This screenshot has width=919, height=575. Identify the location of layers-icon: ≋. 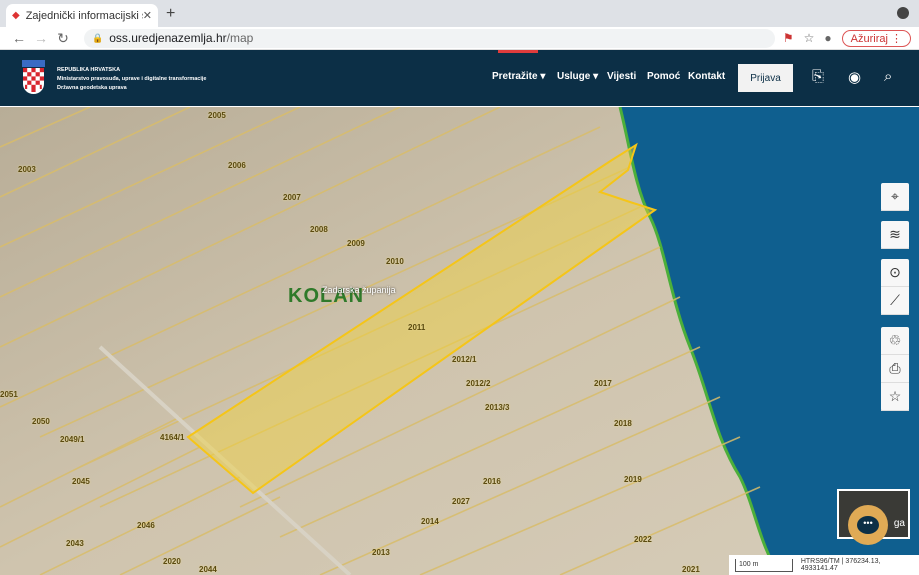
(895, 235).